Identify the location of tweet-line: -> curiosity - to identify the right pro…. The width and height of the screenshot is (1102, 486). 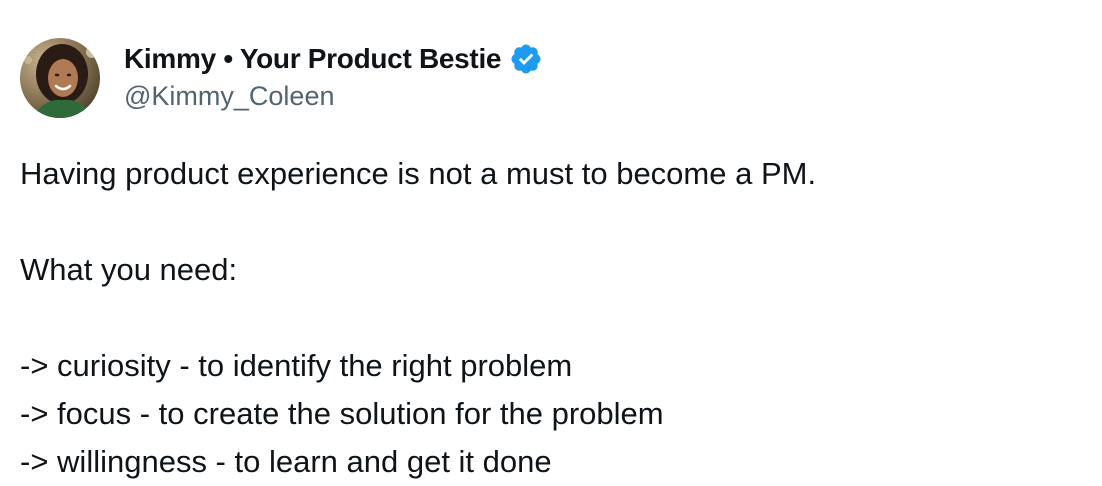
(296, 365).